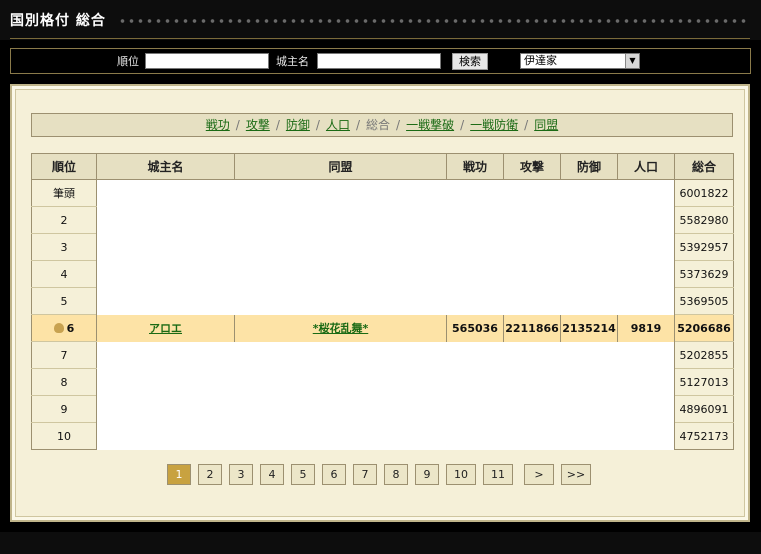  Describe the element at coordinates (430, 125) in the screenshot. I see `tab-item: 一戦撃破` at that location.